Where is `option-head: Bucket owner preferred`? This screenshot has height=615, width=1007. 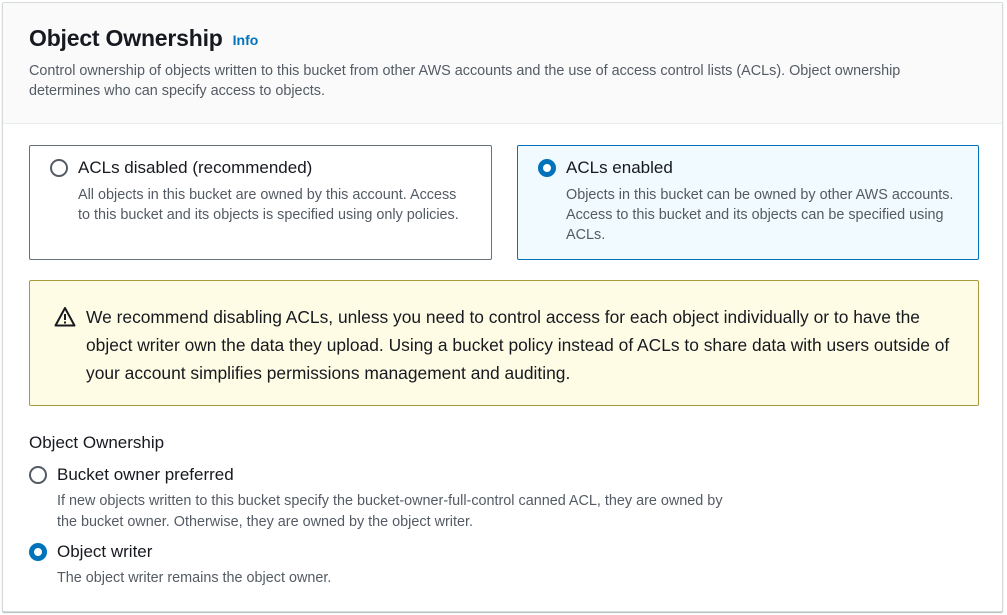 option-head: Bucket owner preferred is located at coordinates (383, 475).